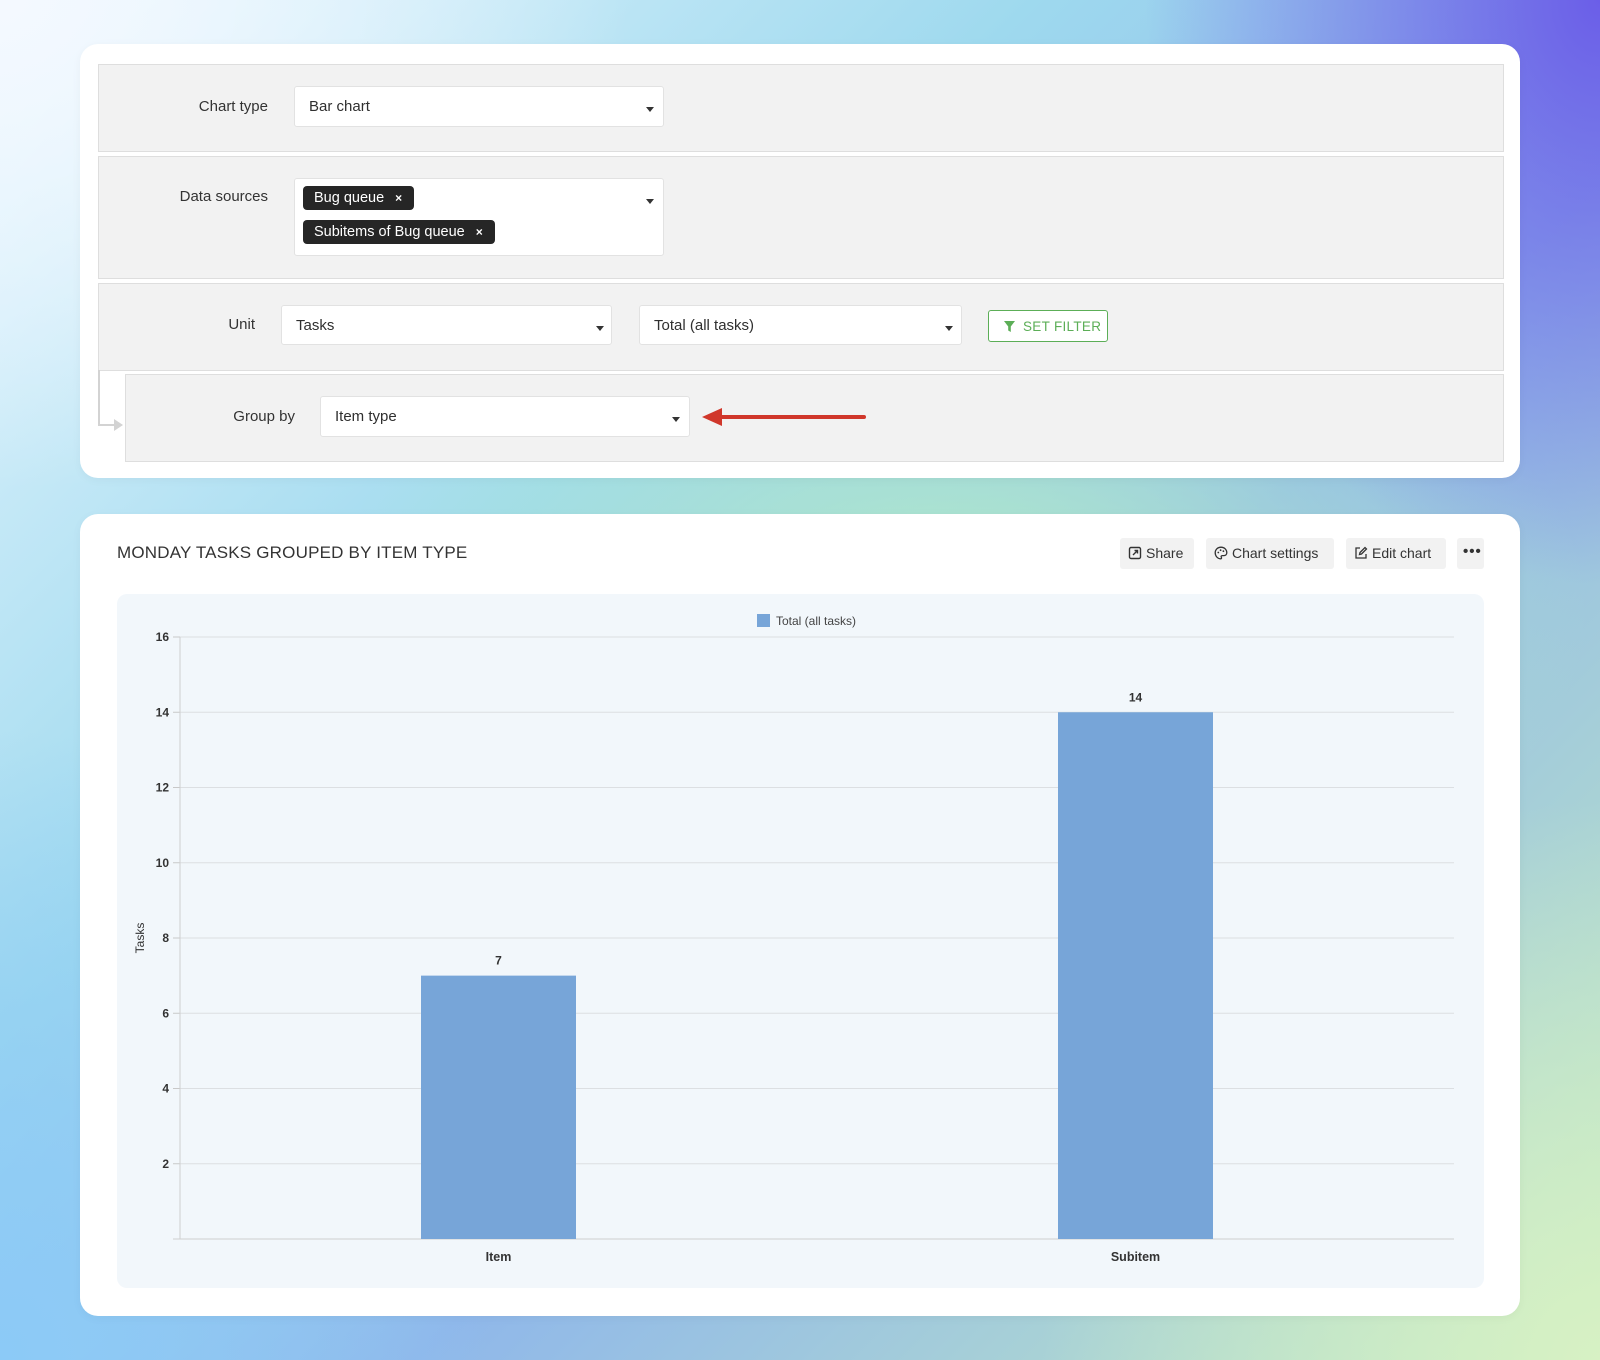 This screenshot has width=1600, height=1360. I want to click on y-tick-label: 2, so click(165, 1164).